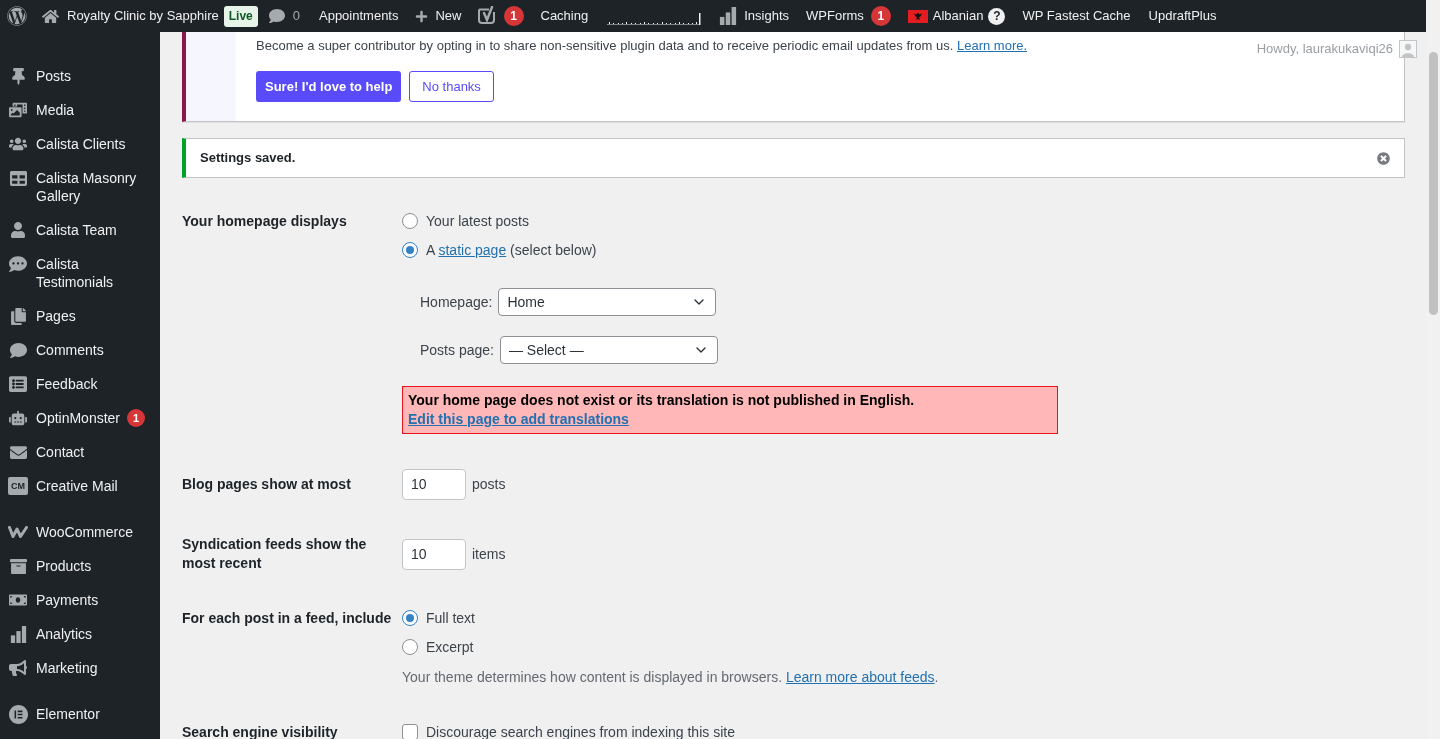  What do you see at coordinates (129, 16) in the screenshot?
I see `site-name-link: Royalty Clinic by Sapphire` at bounding box center [129, 16].